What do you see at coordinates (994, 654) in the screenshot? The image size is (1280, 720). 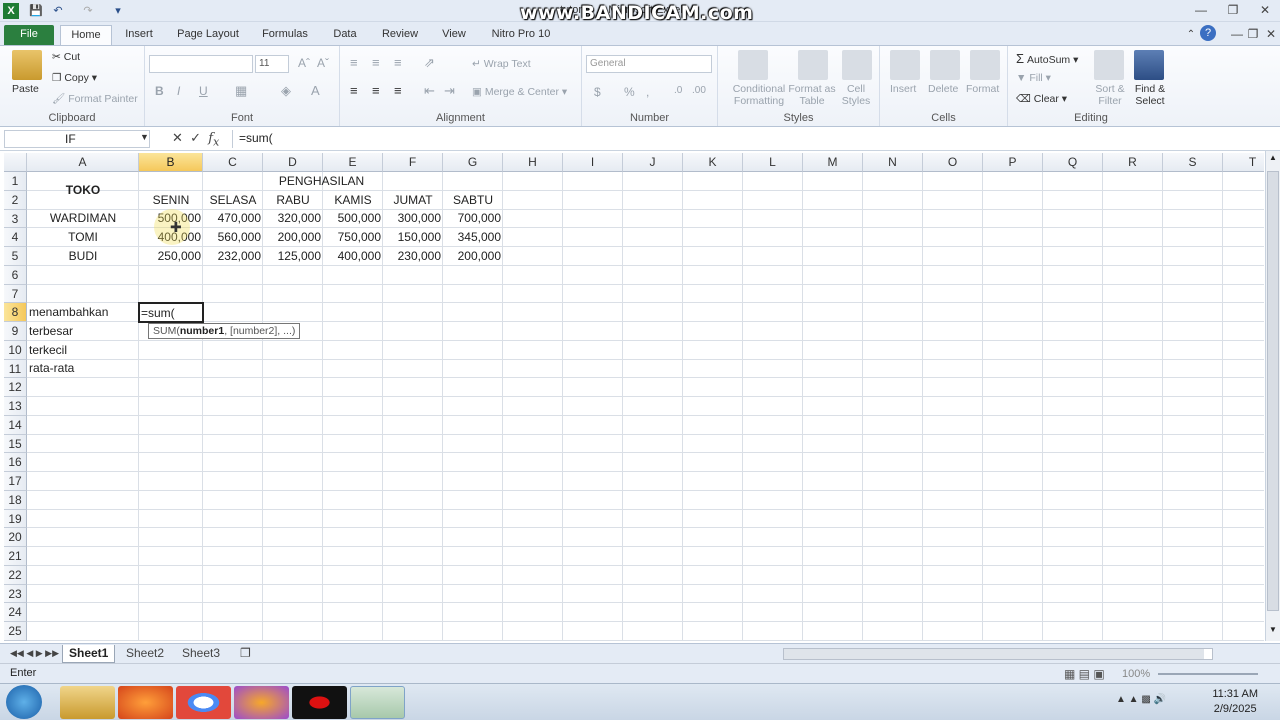 I see `horizontal-scroll-thumb` at bounding box center [994, 654].